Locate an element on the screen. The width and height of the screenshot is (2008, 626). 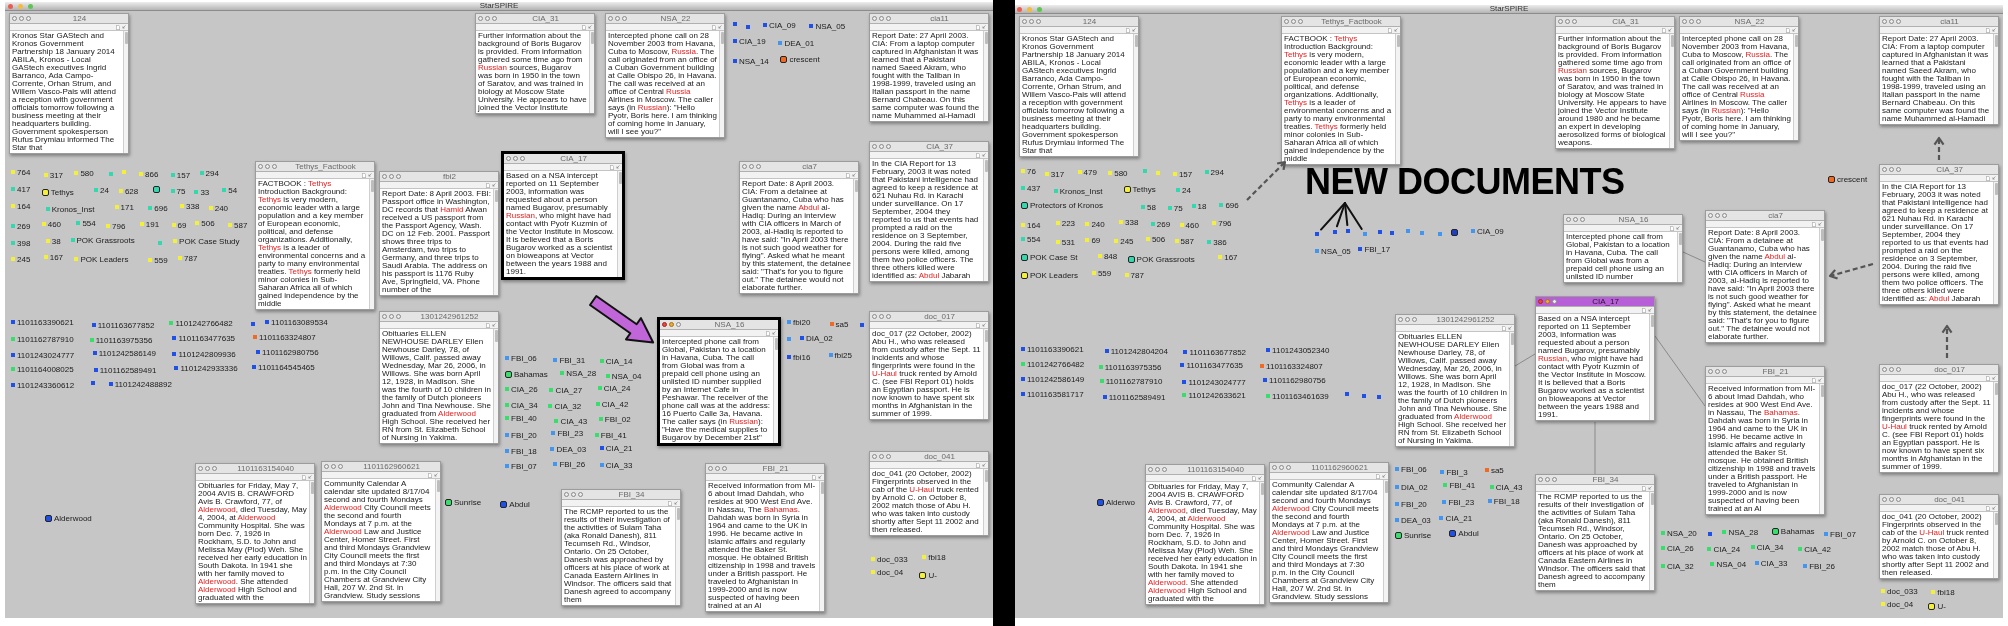
window-title-bar: CIA_17 is located at coordinates (563, 159).